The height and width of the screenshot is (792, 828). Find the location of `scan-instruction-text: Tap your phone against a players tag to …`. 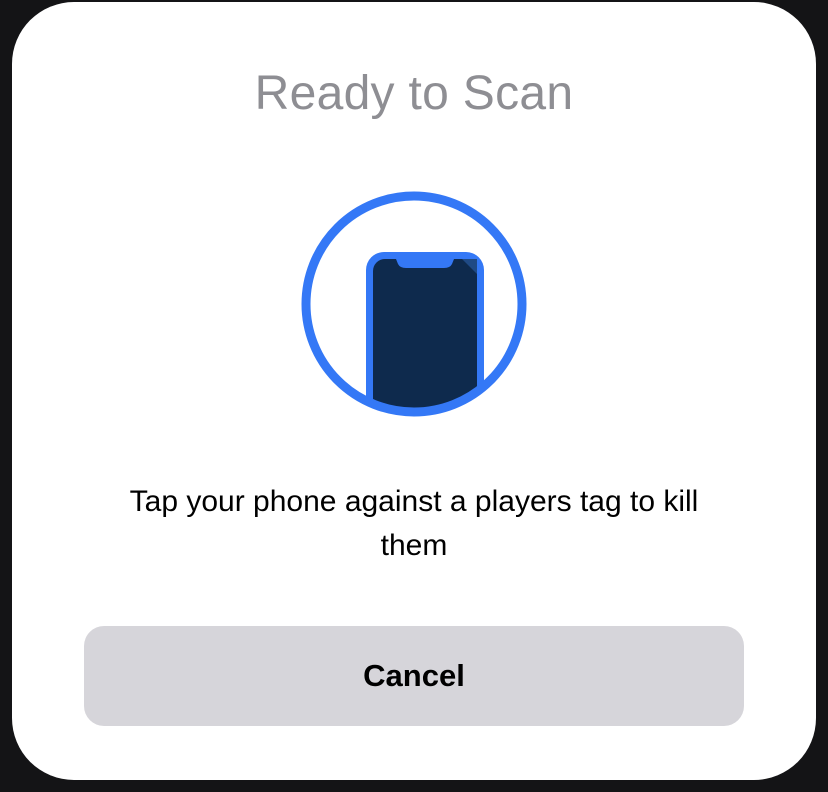

scan-instruction-text: Tap your phone against a players tag to … is located at coordinates (414, 523).